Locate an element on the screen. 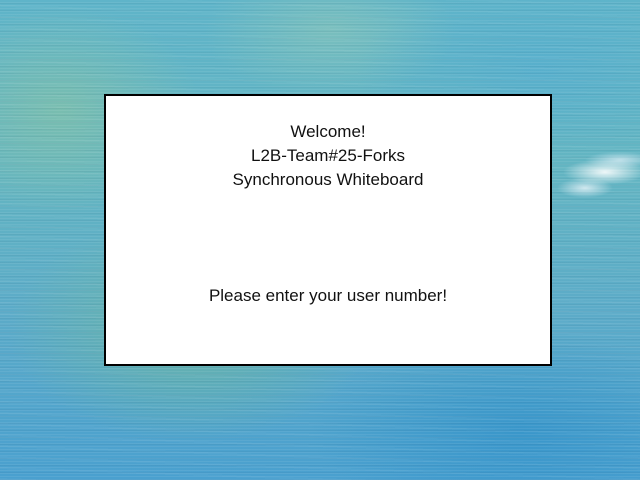 This screenshot has width=640, height=480. white-paint-streak is located at coordinates (595, 178).